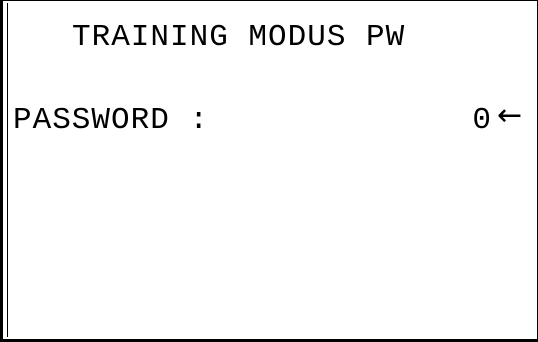  I want to click on password-input: 0, so click(246, 120).